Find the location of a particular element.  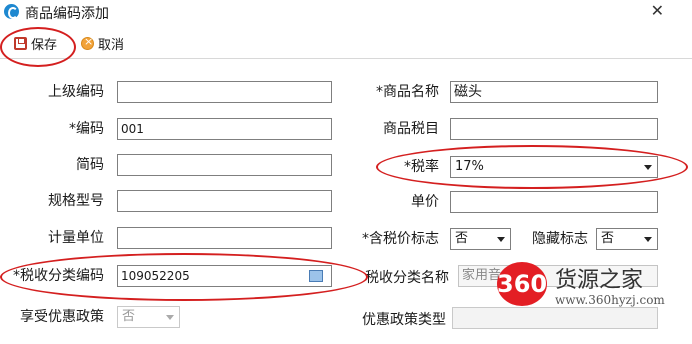

save-button: 保存 is located at coordinates (36, 43).